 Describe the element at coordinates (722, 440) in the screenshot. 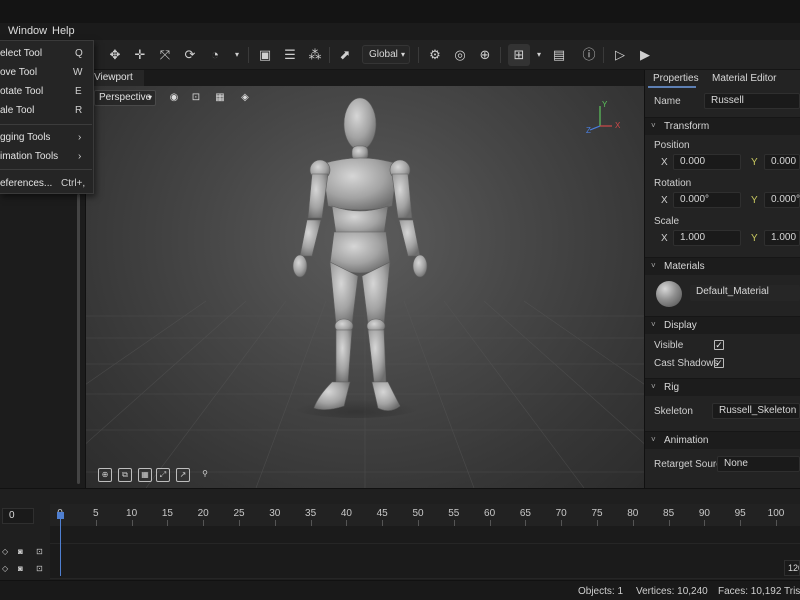

I see `section-animation: ˅ Animation` at that location.